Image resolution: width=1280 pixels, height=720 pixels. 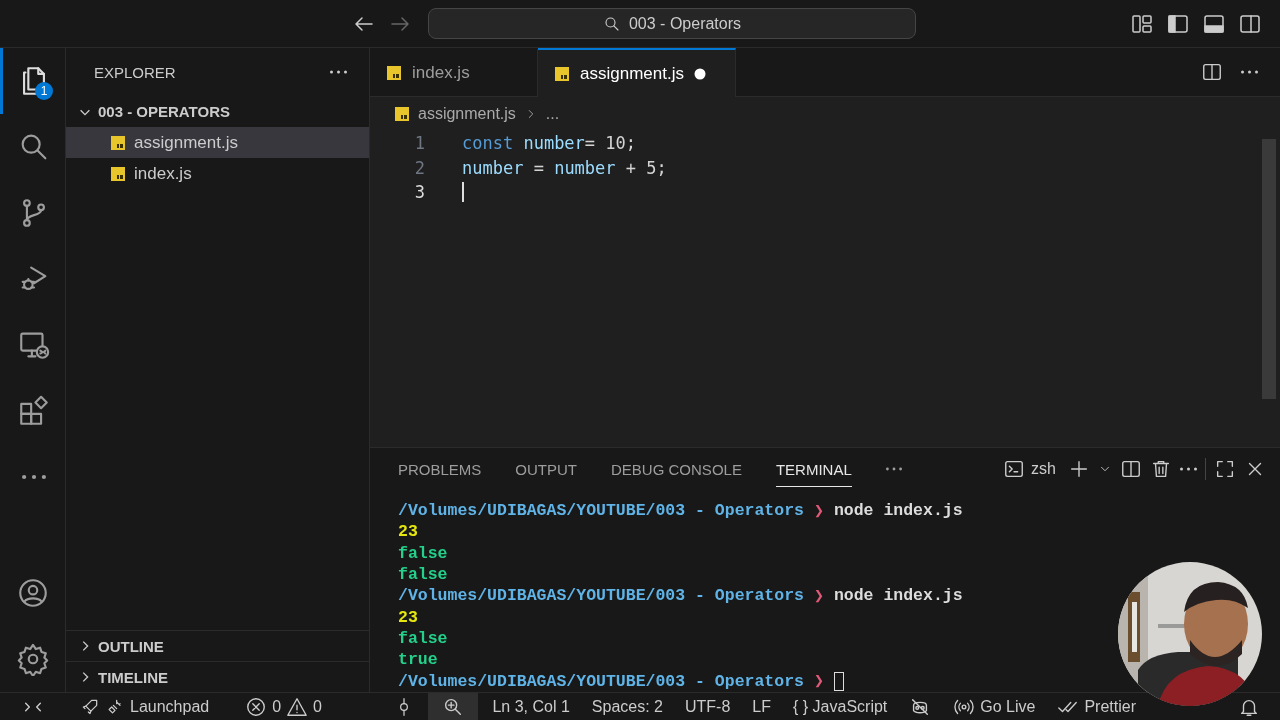 What do you see at coordinates (1096, 706) in the screenshot?
I see `prettier-status: Prettier` at bounding box center [1096, 706].